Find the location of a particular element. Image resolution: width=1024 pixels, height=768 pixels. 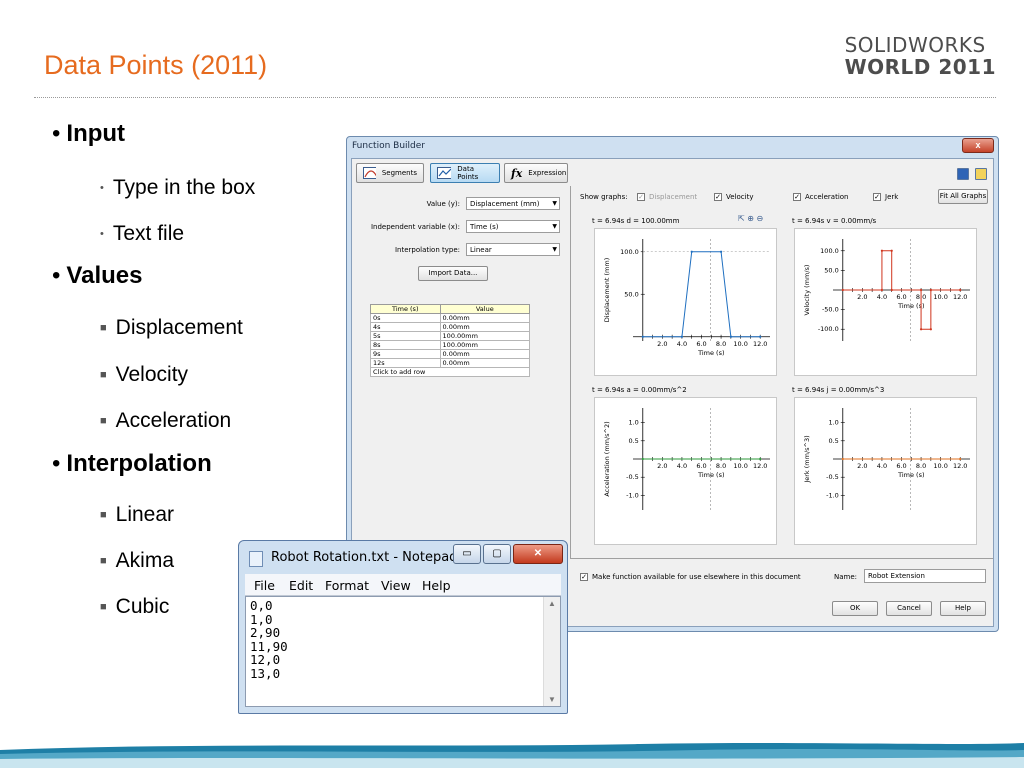

y-tick-label: -50.0 is located at coordinates (830, 310).